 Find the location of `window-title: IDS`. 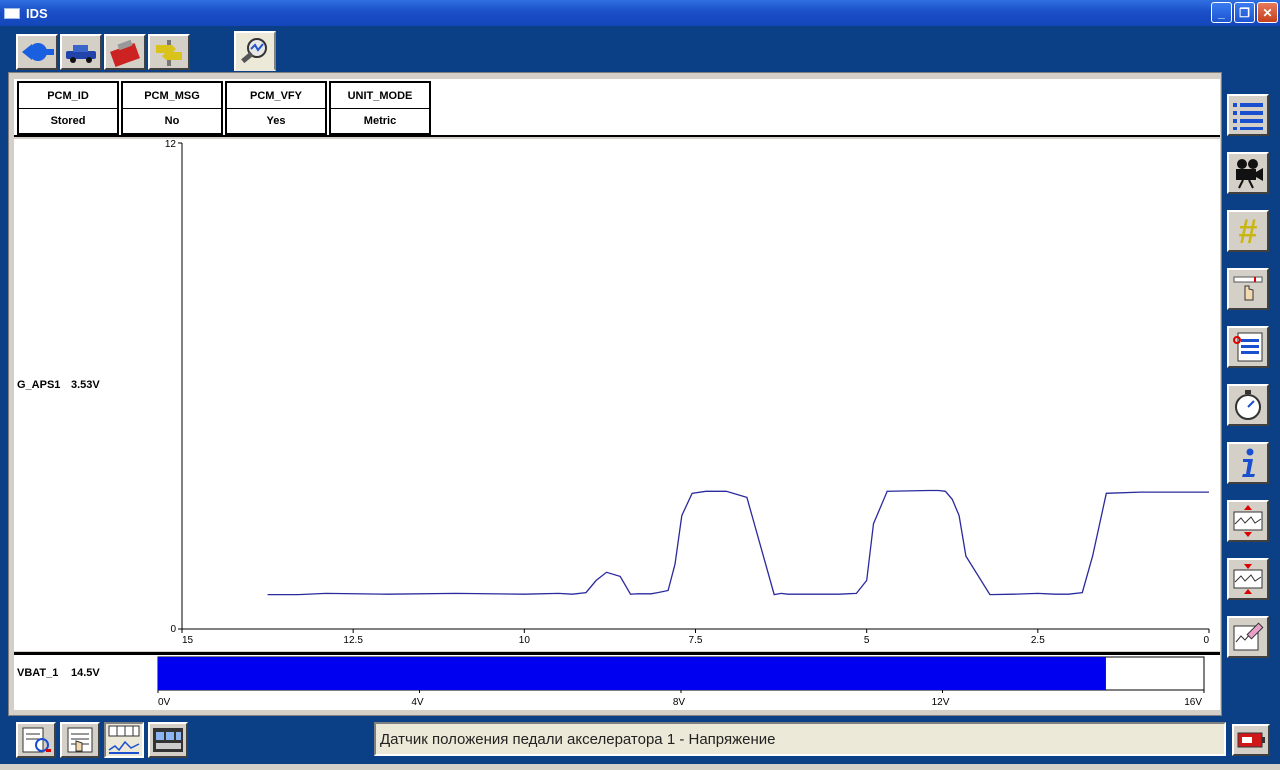

window-title: IDS is located at coordinates (37, 13).